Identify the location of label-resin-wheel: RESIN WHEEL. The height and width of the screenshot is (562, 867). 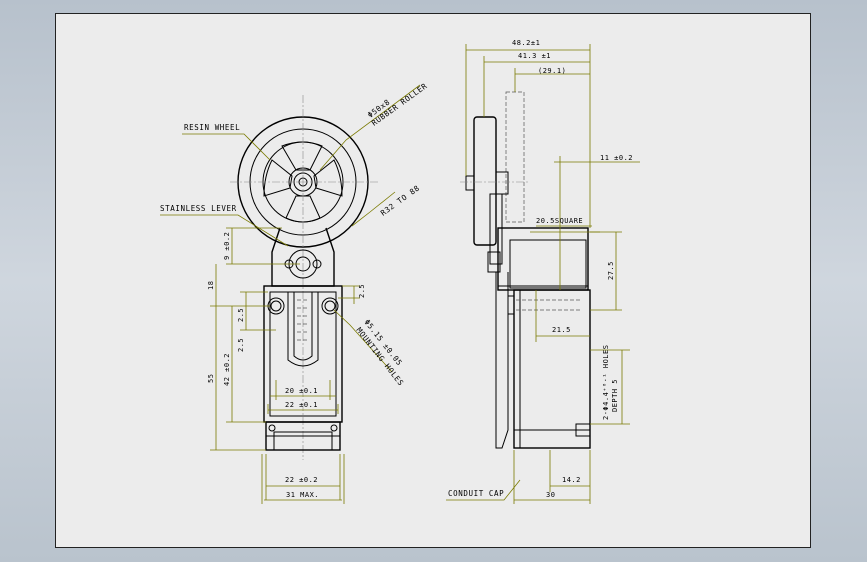
(212, 127).